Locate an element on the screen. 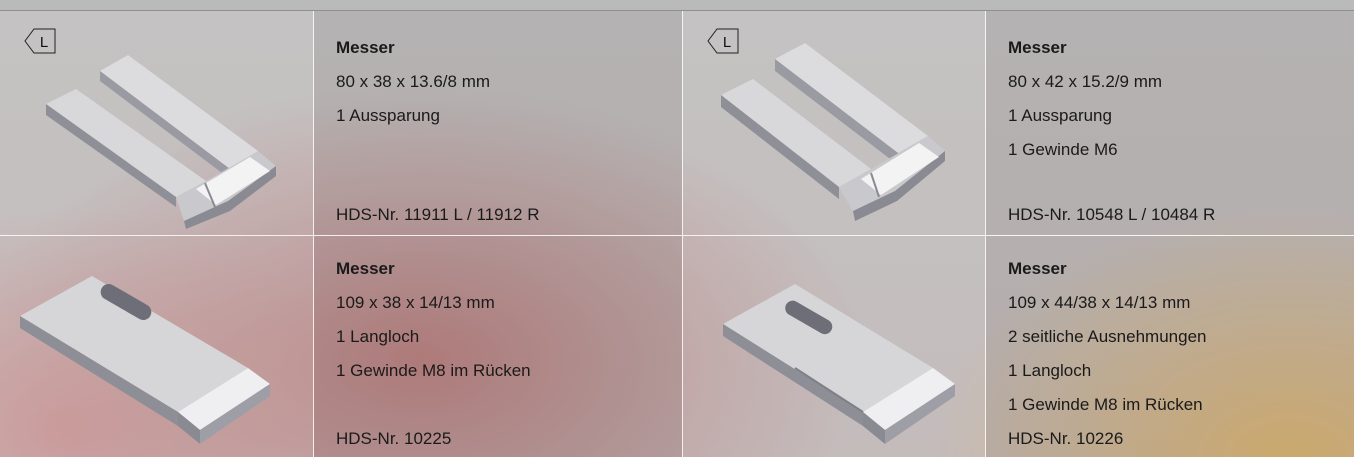 This screenshot has height=457, width=1354. row-divider is located at coordinates (677, 235).